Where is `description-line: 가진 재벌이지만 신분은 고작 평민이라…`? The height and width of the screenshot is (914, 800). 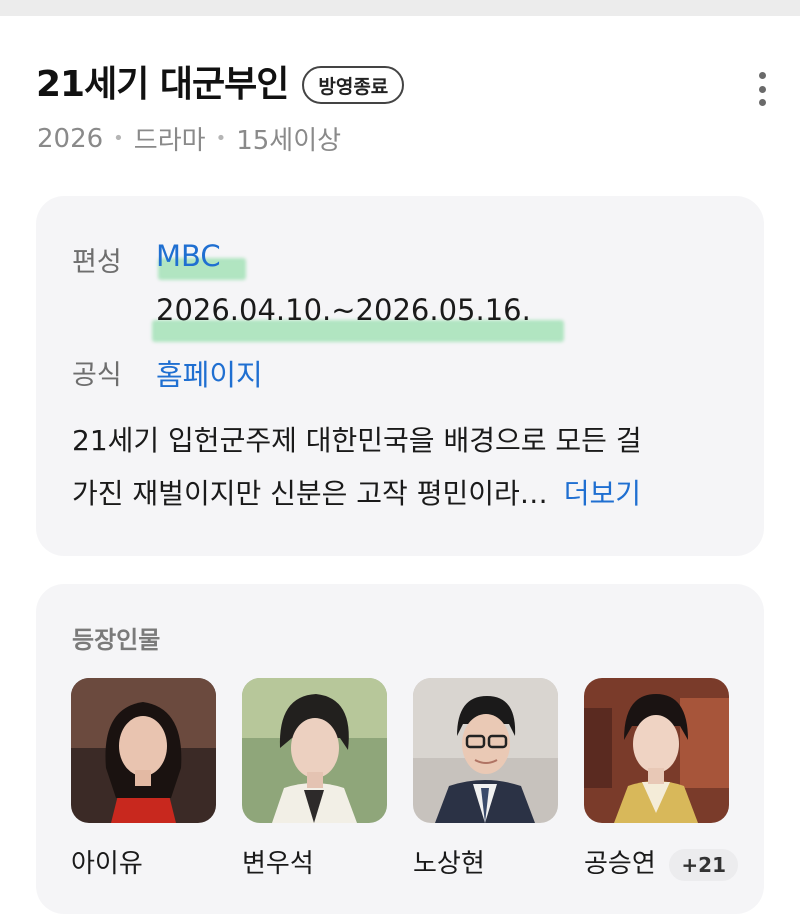 description-line: 가진 재벌이지만 신분은 고작 평민이라… is located at coordinates (310, 493).